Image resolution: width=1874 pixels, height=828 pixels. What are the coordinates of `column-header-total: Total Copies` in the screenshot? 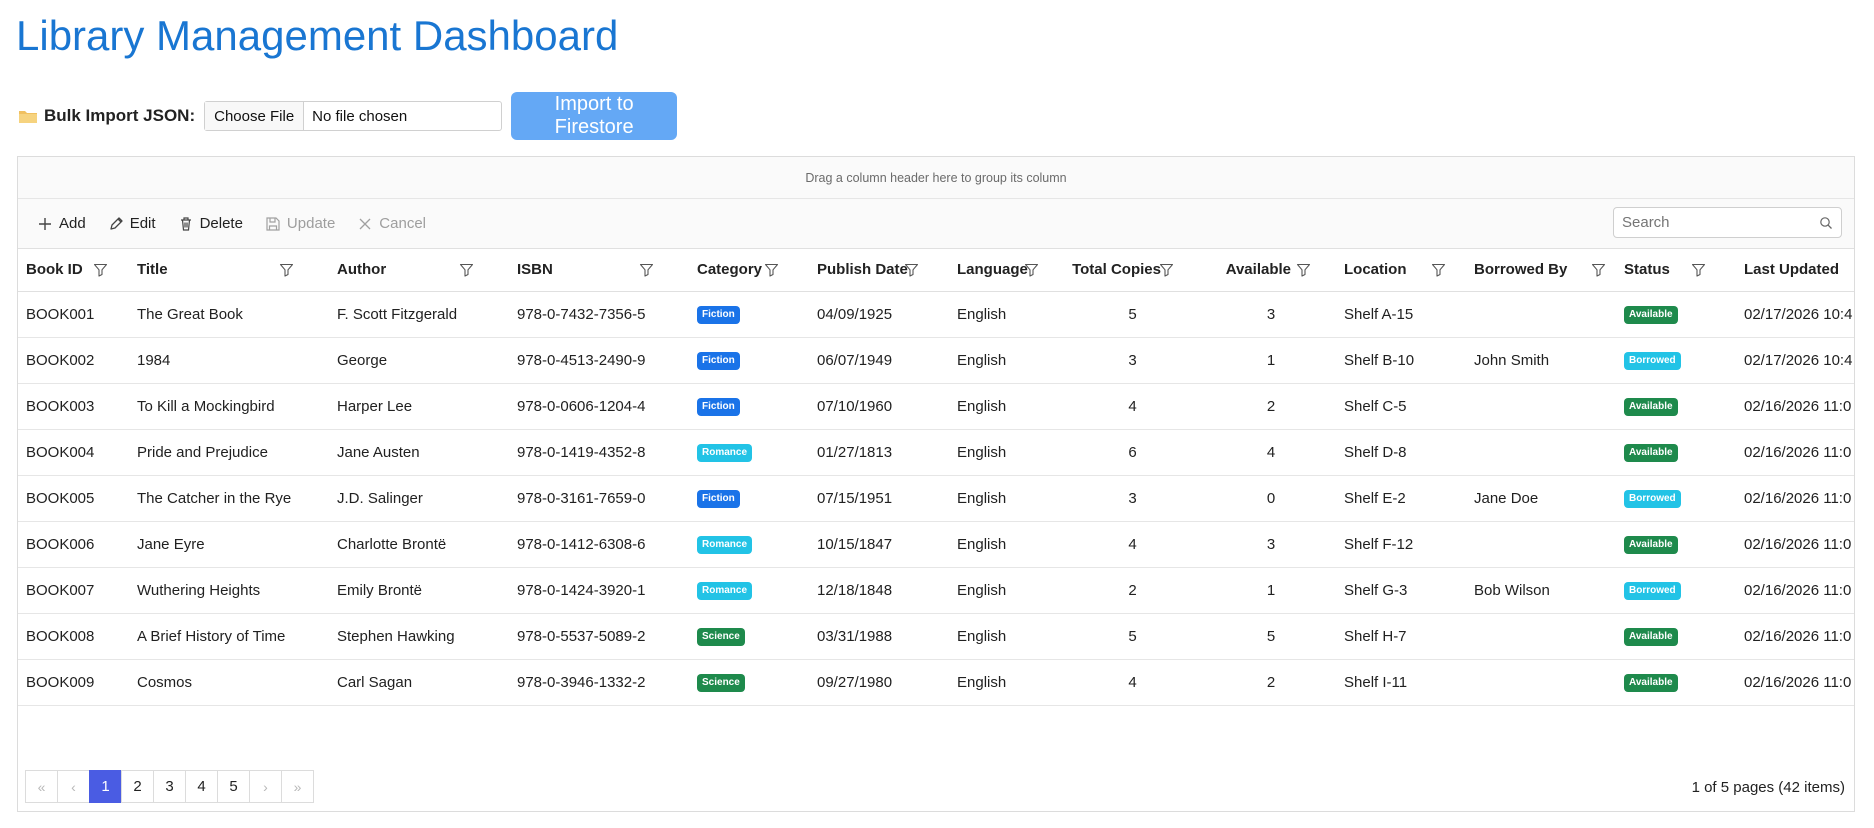 It's located at (1132, 270).